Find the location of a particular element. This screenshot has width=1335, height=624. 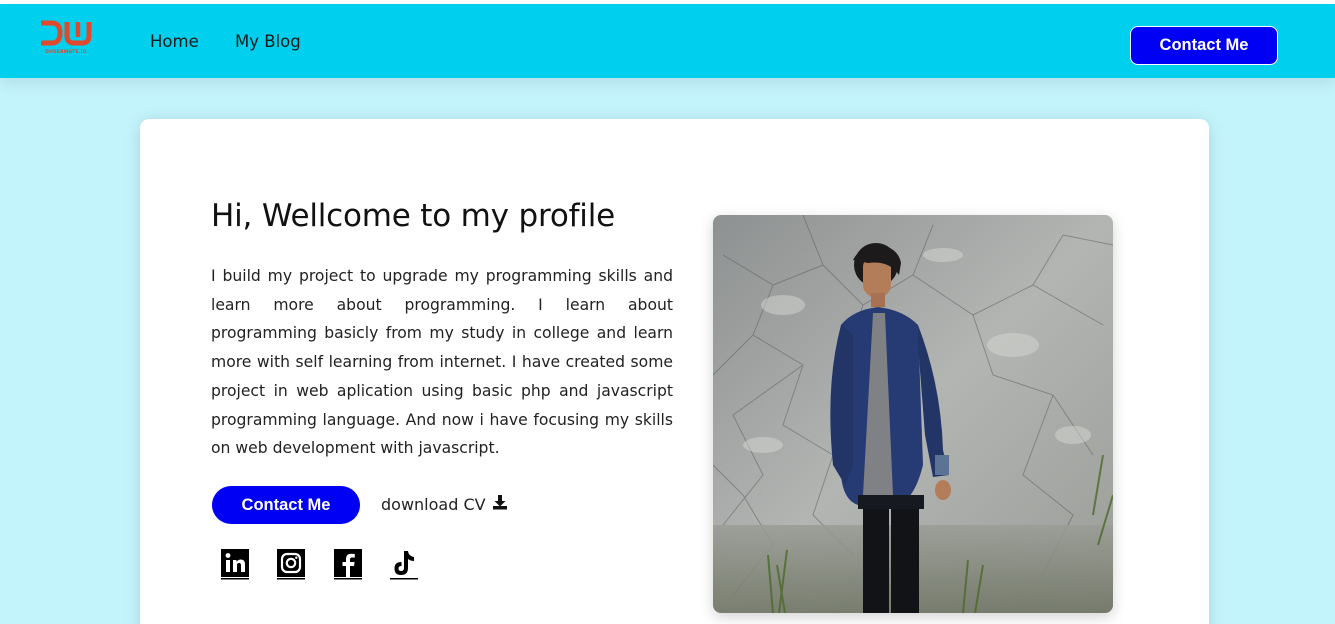

download-icon is located at coordinates (500, 504).